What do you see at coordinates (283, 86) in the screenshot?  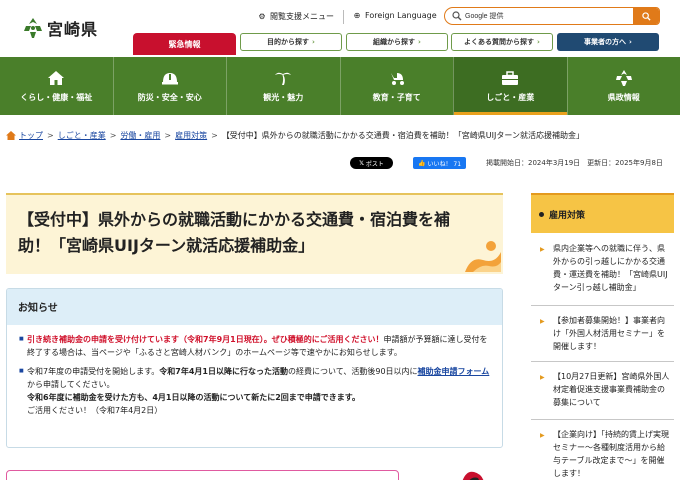 I see `nav-item-tourism: 観光・魅力` at bounding box center [283, 86].